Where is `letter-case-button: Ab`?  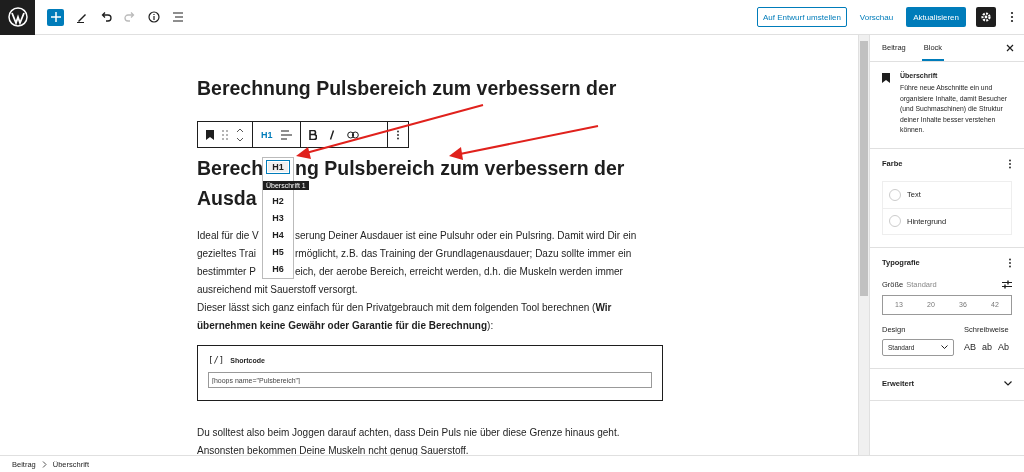 letter-case-button: Ab is located at coordinates (1004, 347).